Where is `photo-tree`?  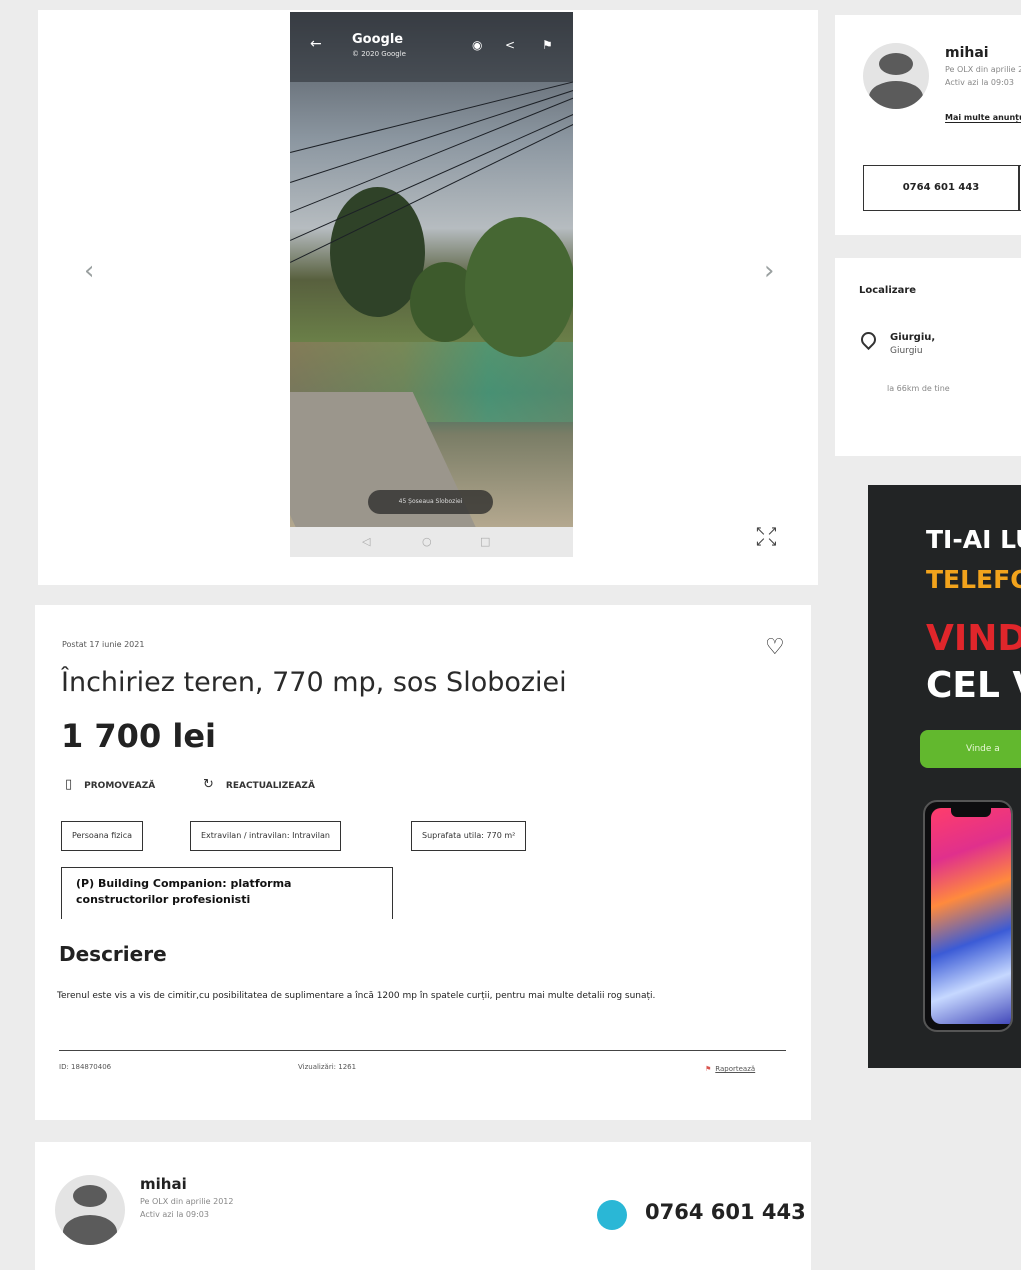 photo-tree is located at coordinates (519, 287).